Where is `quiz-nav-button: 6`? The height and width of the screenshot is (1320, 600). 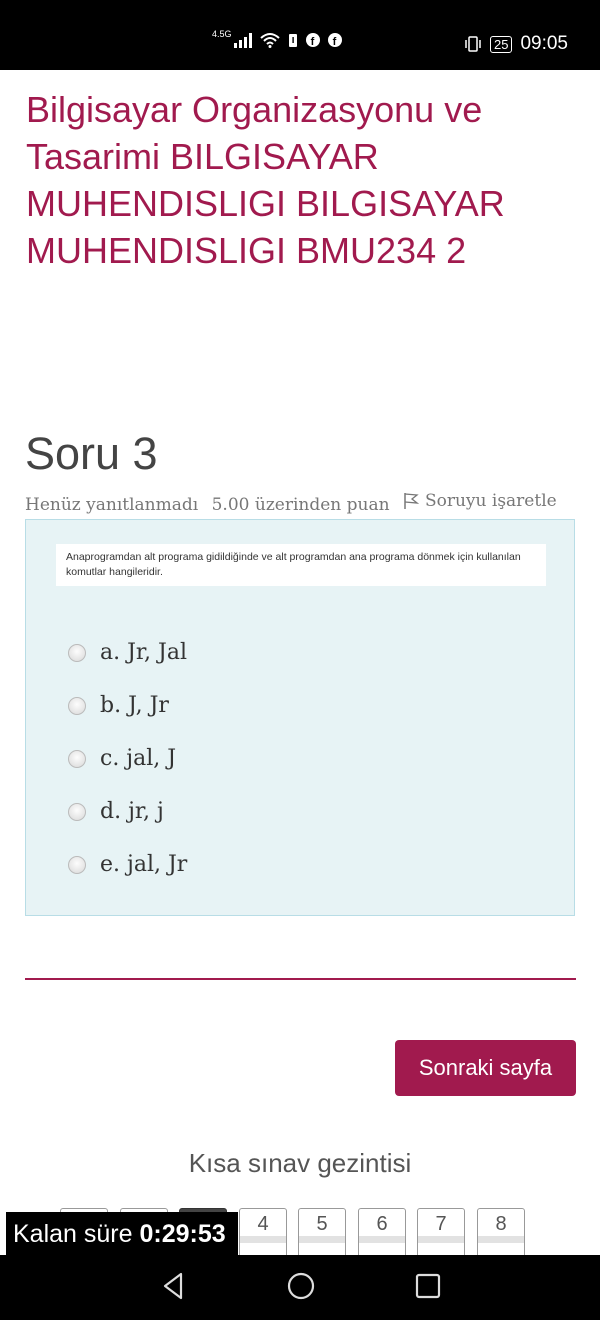 quiz-nav-button: 6 is located at coordinates (382, 1233).